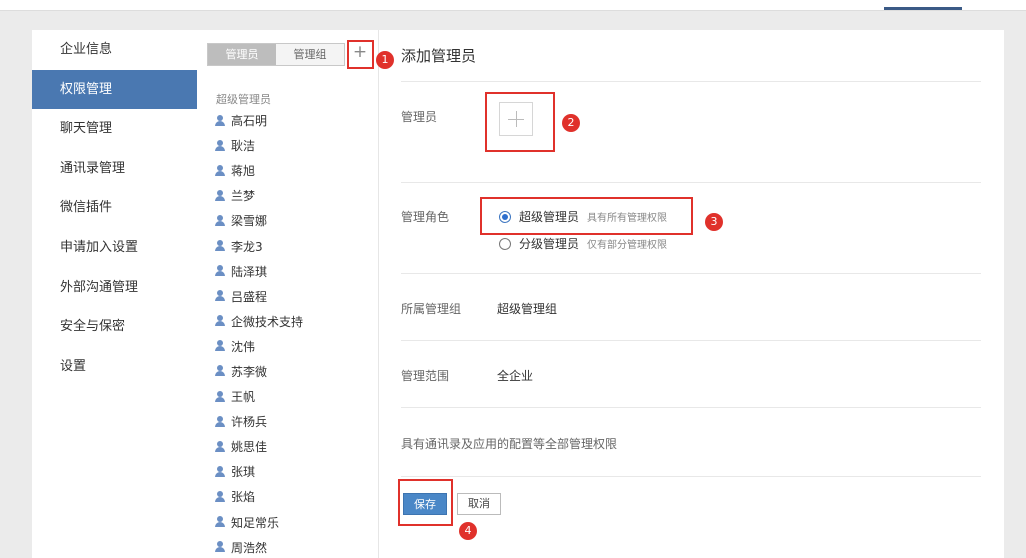  What do you see at coordinates (249, 371) in the screenshot?
I see `admin-name: 苏李微` at bounding box center [249, 371].